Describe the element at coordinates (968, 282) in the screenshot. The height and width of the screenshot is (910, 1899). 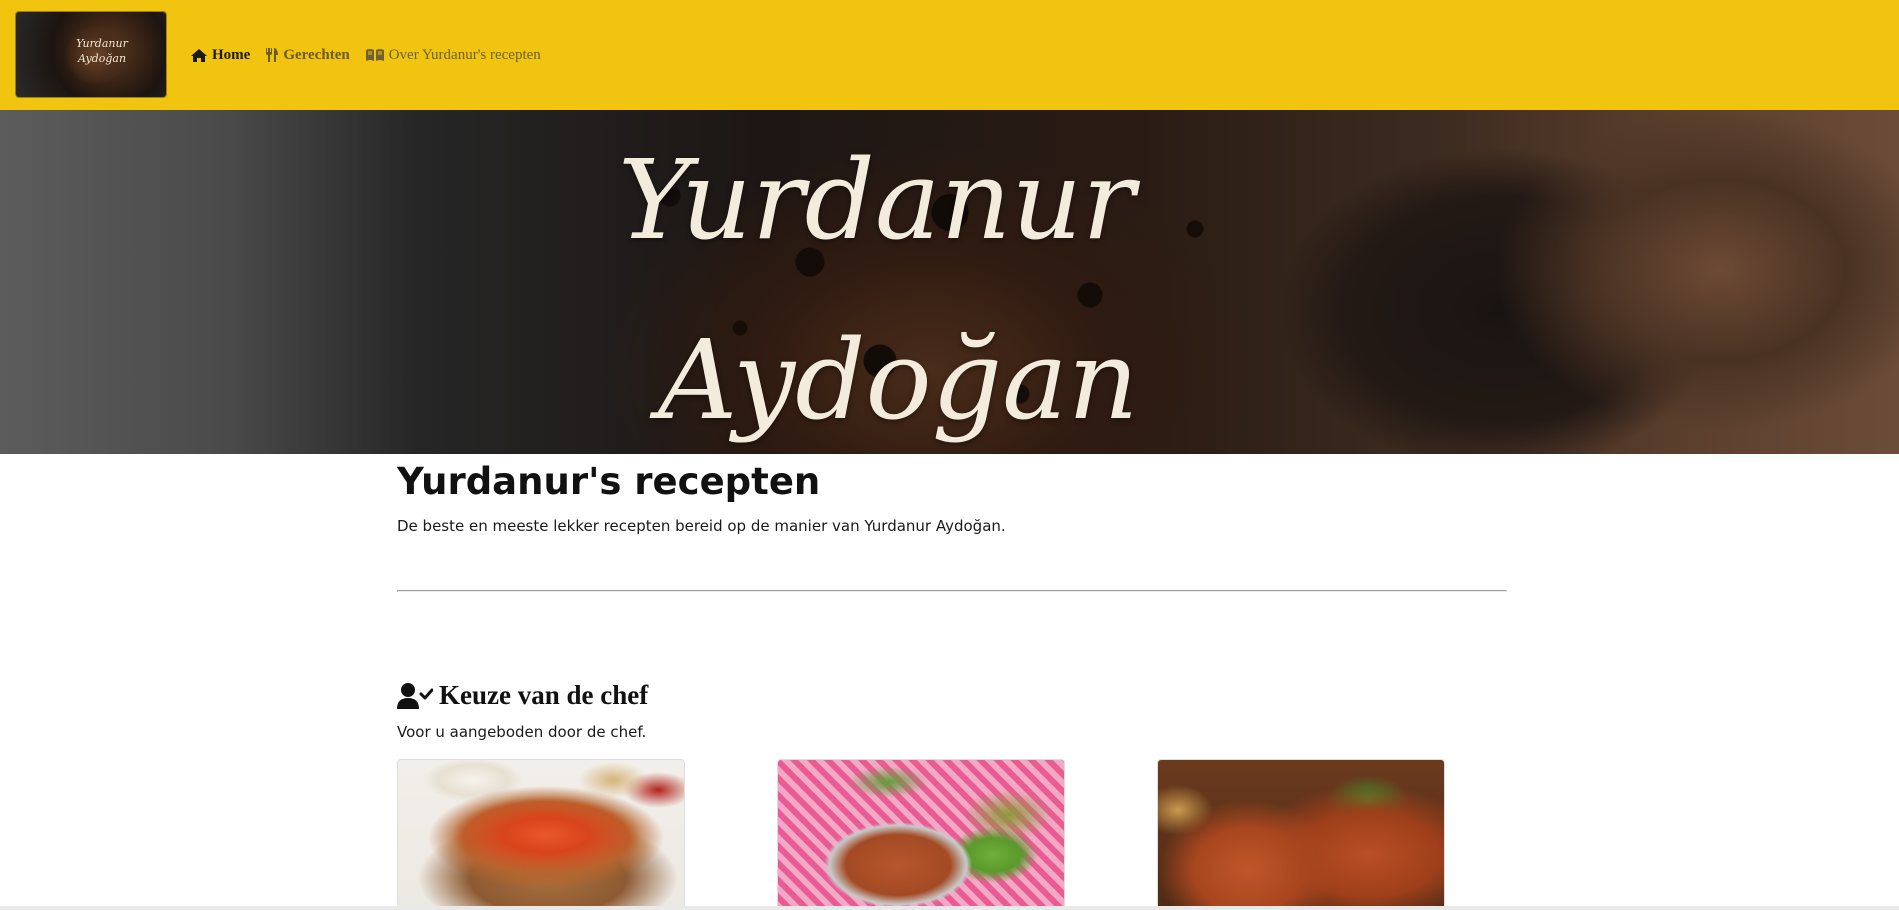
I see `hero-title: Yurdanur Aydoğan` at that location.